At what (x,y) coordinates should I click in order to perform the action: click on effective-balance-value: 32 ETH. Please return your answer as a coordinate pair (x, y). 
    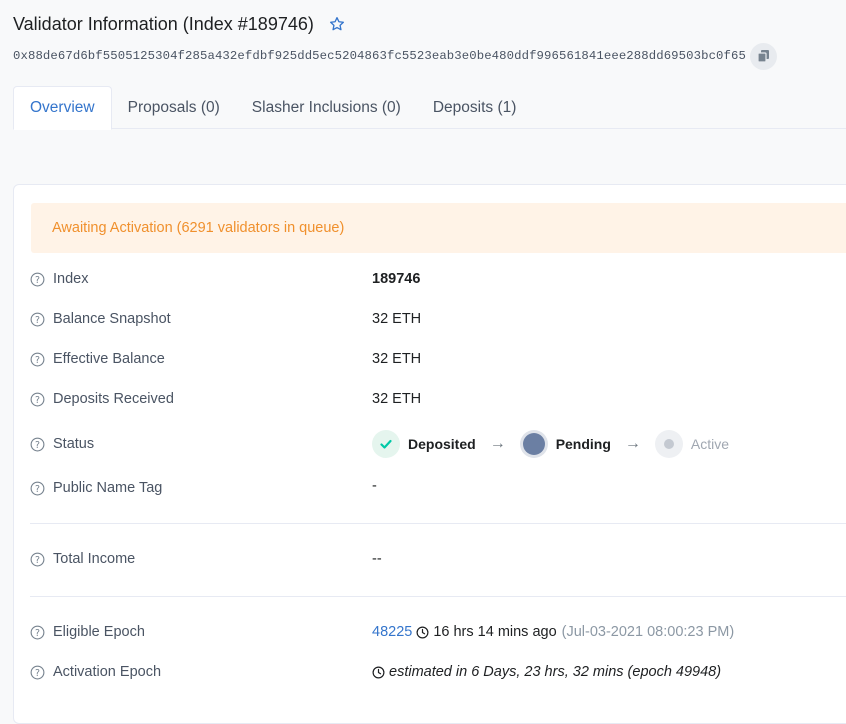
    Looking at the image, I should click on (397, 359).